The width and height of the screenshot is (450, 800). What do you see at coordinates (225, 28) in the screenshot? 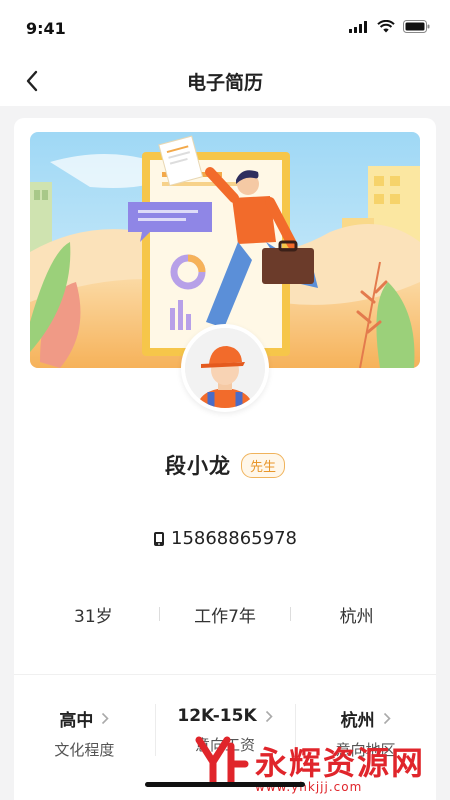
I see `status-bar: 9:41` at bounding box center [225, 28].